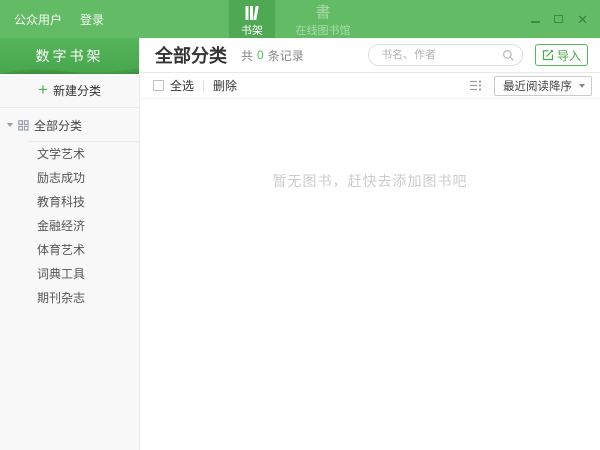 The image size is (600, 450). Describe the element at coordinates (43, 89) in the screenshot. I see `plus-icon: +` at that location.